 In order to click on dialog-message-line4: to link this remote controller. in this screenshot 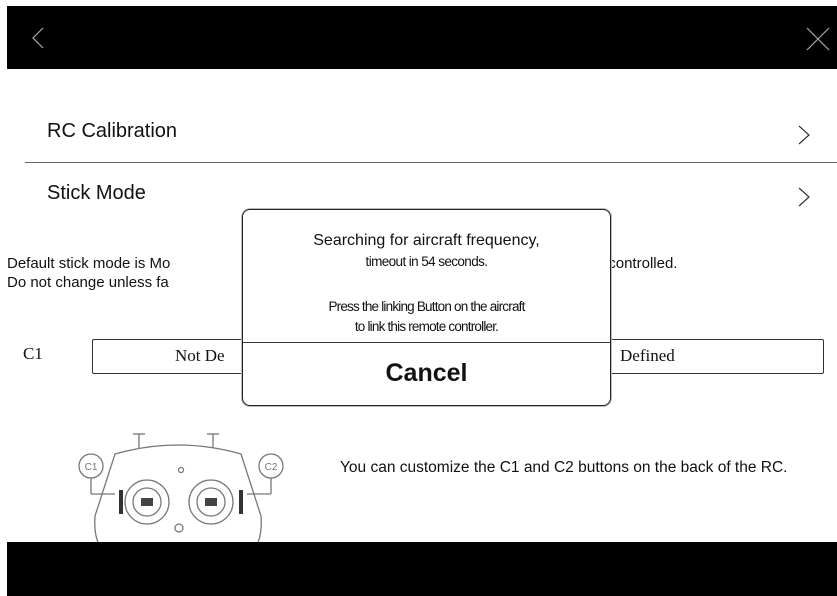, I will do `click(426, 326)`.